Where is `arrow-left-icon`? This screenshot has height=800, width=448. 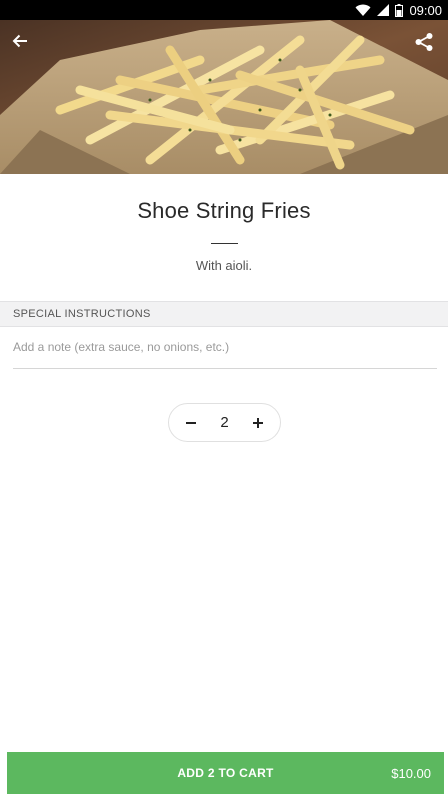 arrow-left-icon is located at coordinates (19, 41).